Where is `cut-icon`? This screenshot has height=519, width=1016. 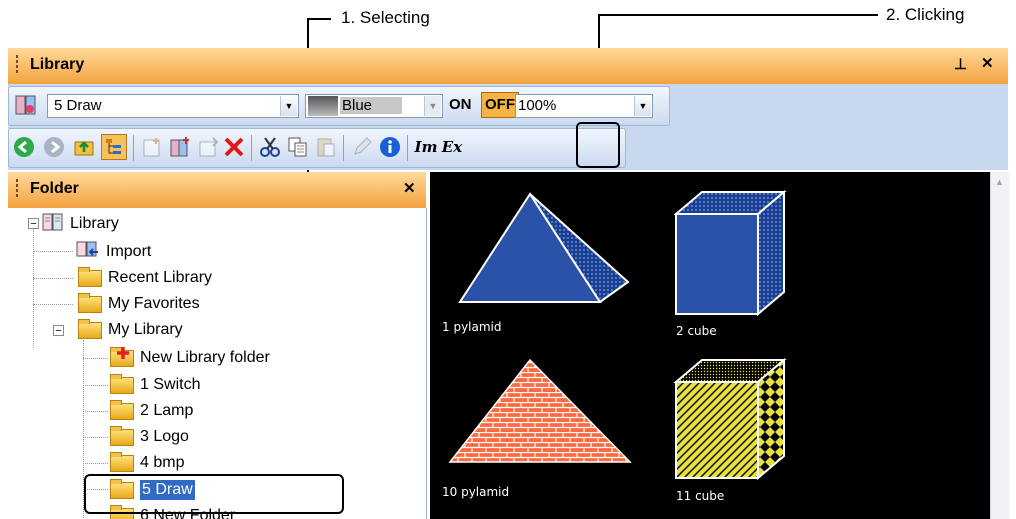
cut-icon is located at coordinates (270, 147).